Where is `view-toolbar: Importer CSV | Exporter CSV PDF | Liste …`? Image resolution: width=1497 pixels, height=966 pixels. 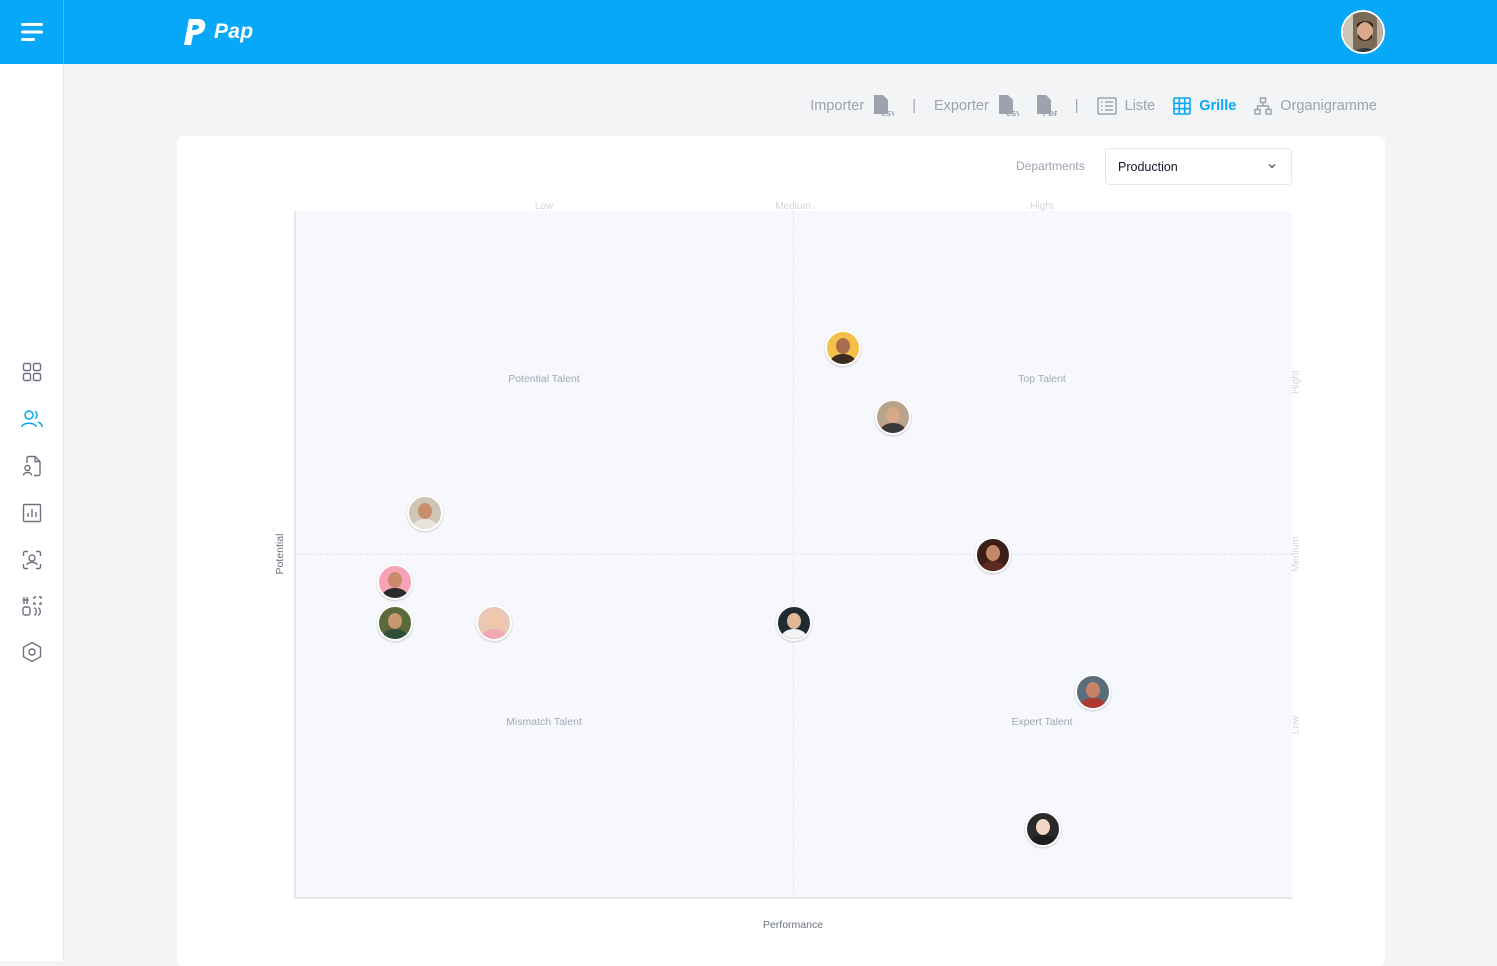
view-toolbar: Importer CSV | Exporter CSV PDF | Liste … is located at coordinates (1093, 106).